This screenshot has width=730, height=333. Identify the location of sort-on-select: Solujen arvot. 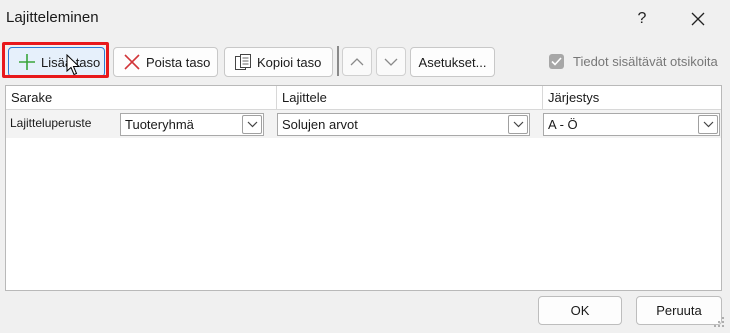
(403, 124).